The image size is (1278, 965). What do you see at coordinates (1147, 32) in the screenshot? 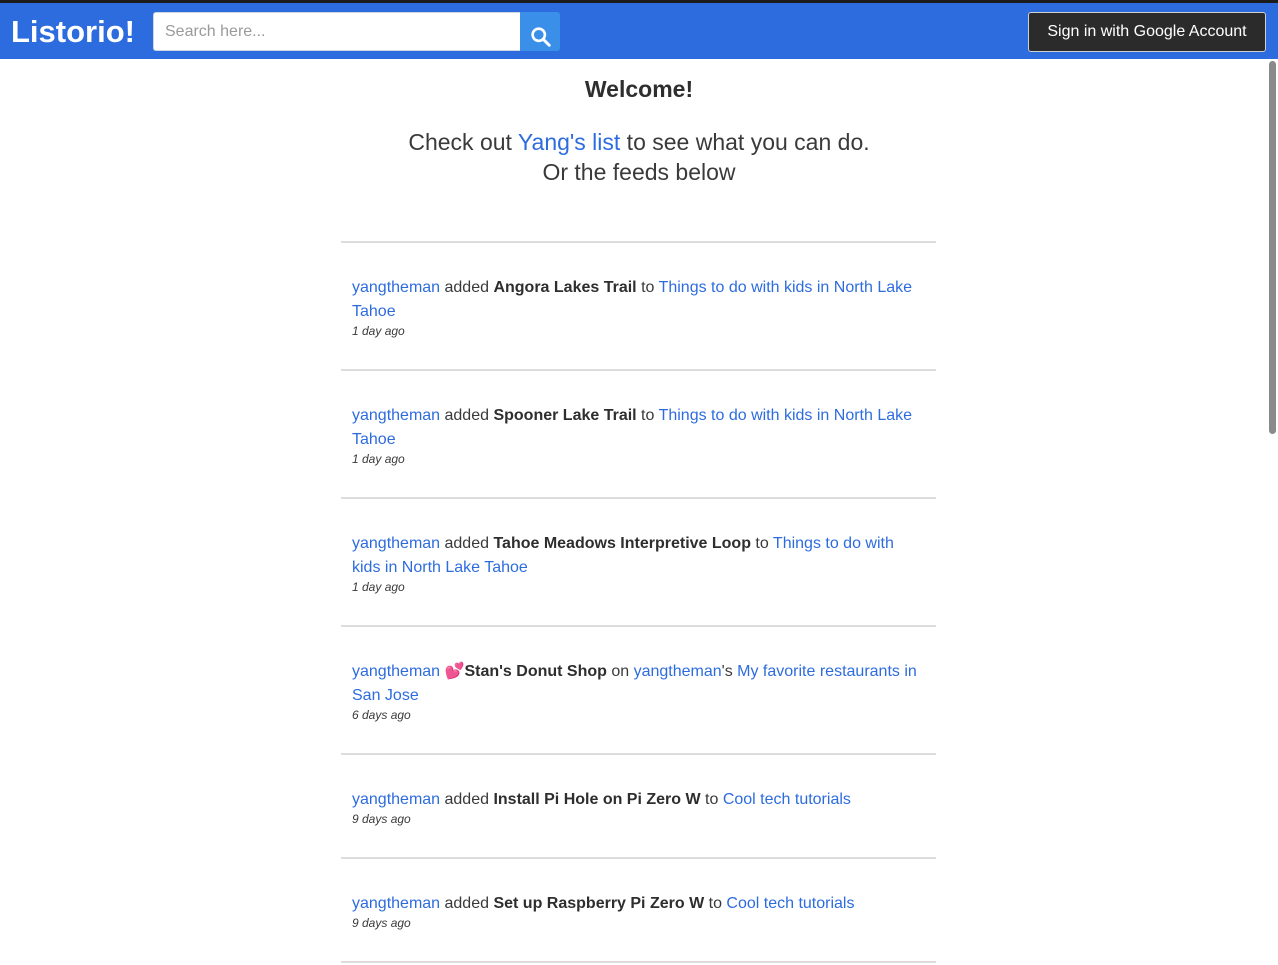
I see `google-signin-button: Sign in with Google Account` at bounding box center [1147, 32].